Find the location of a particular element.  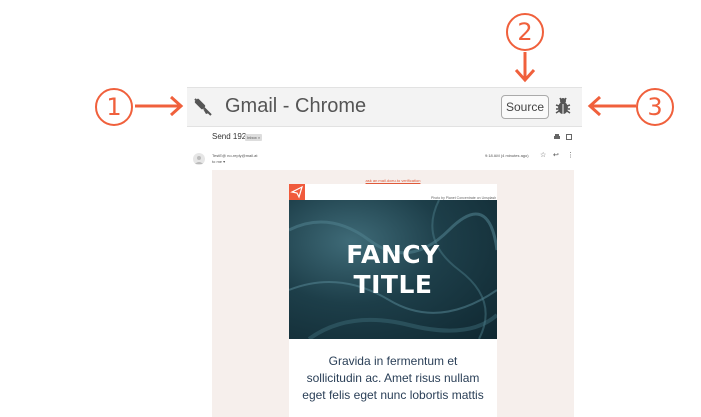

window-header: Gmail - Chrome Source is located at coordinates (384, 107).